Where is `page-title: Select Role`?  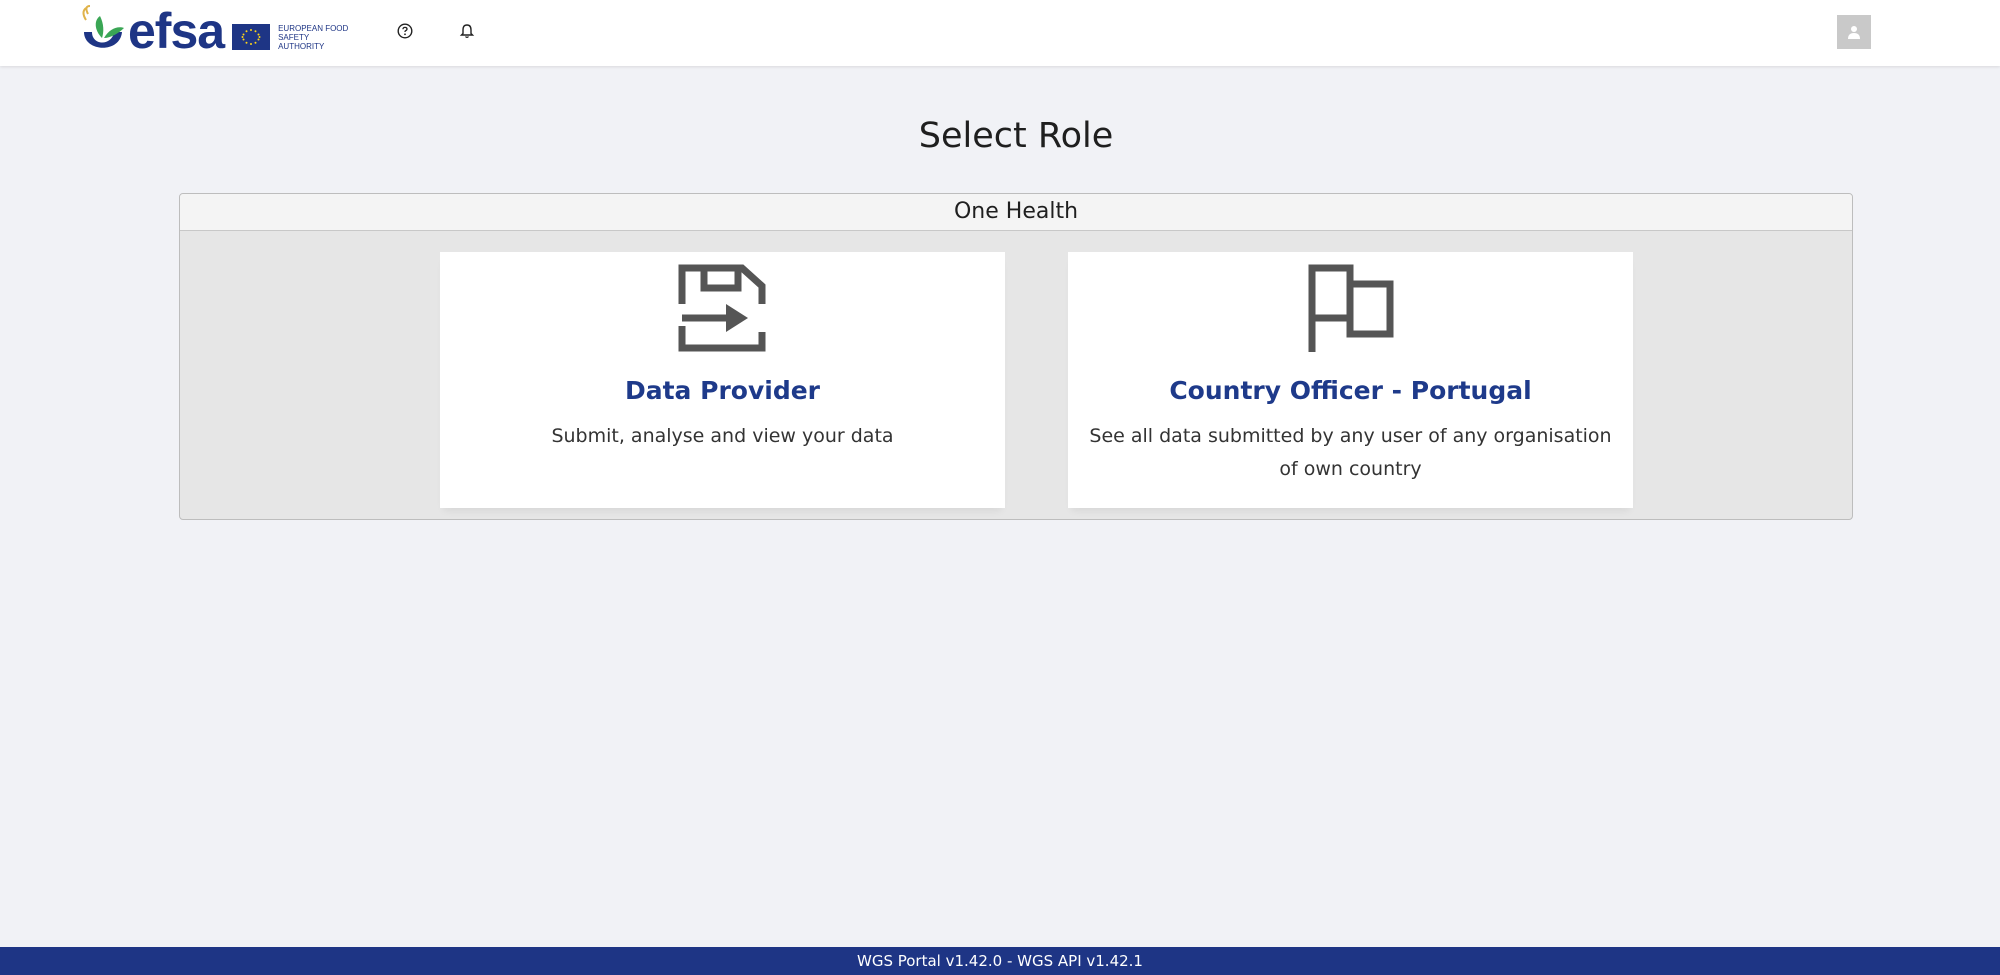
page-title: Select Role is located at coordinates (1016, 136).